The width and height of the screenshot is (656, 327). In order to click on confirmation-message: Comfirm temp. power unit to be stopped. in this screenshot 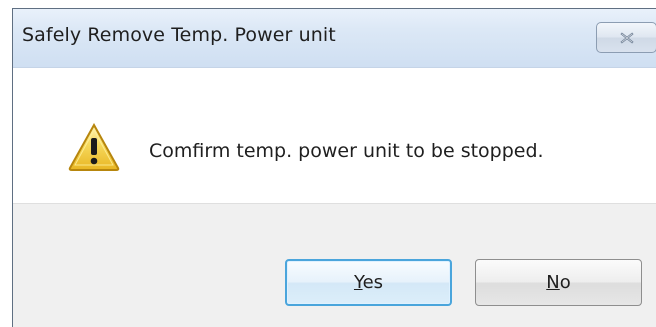, I will do `click(346, 151)`.